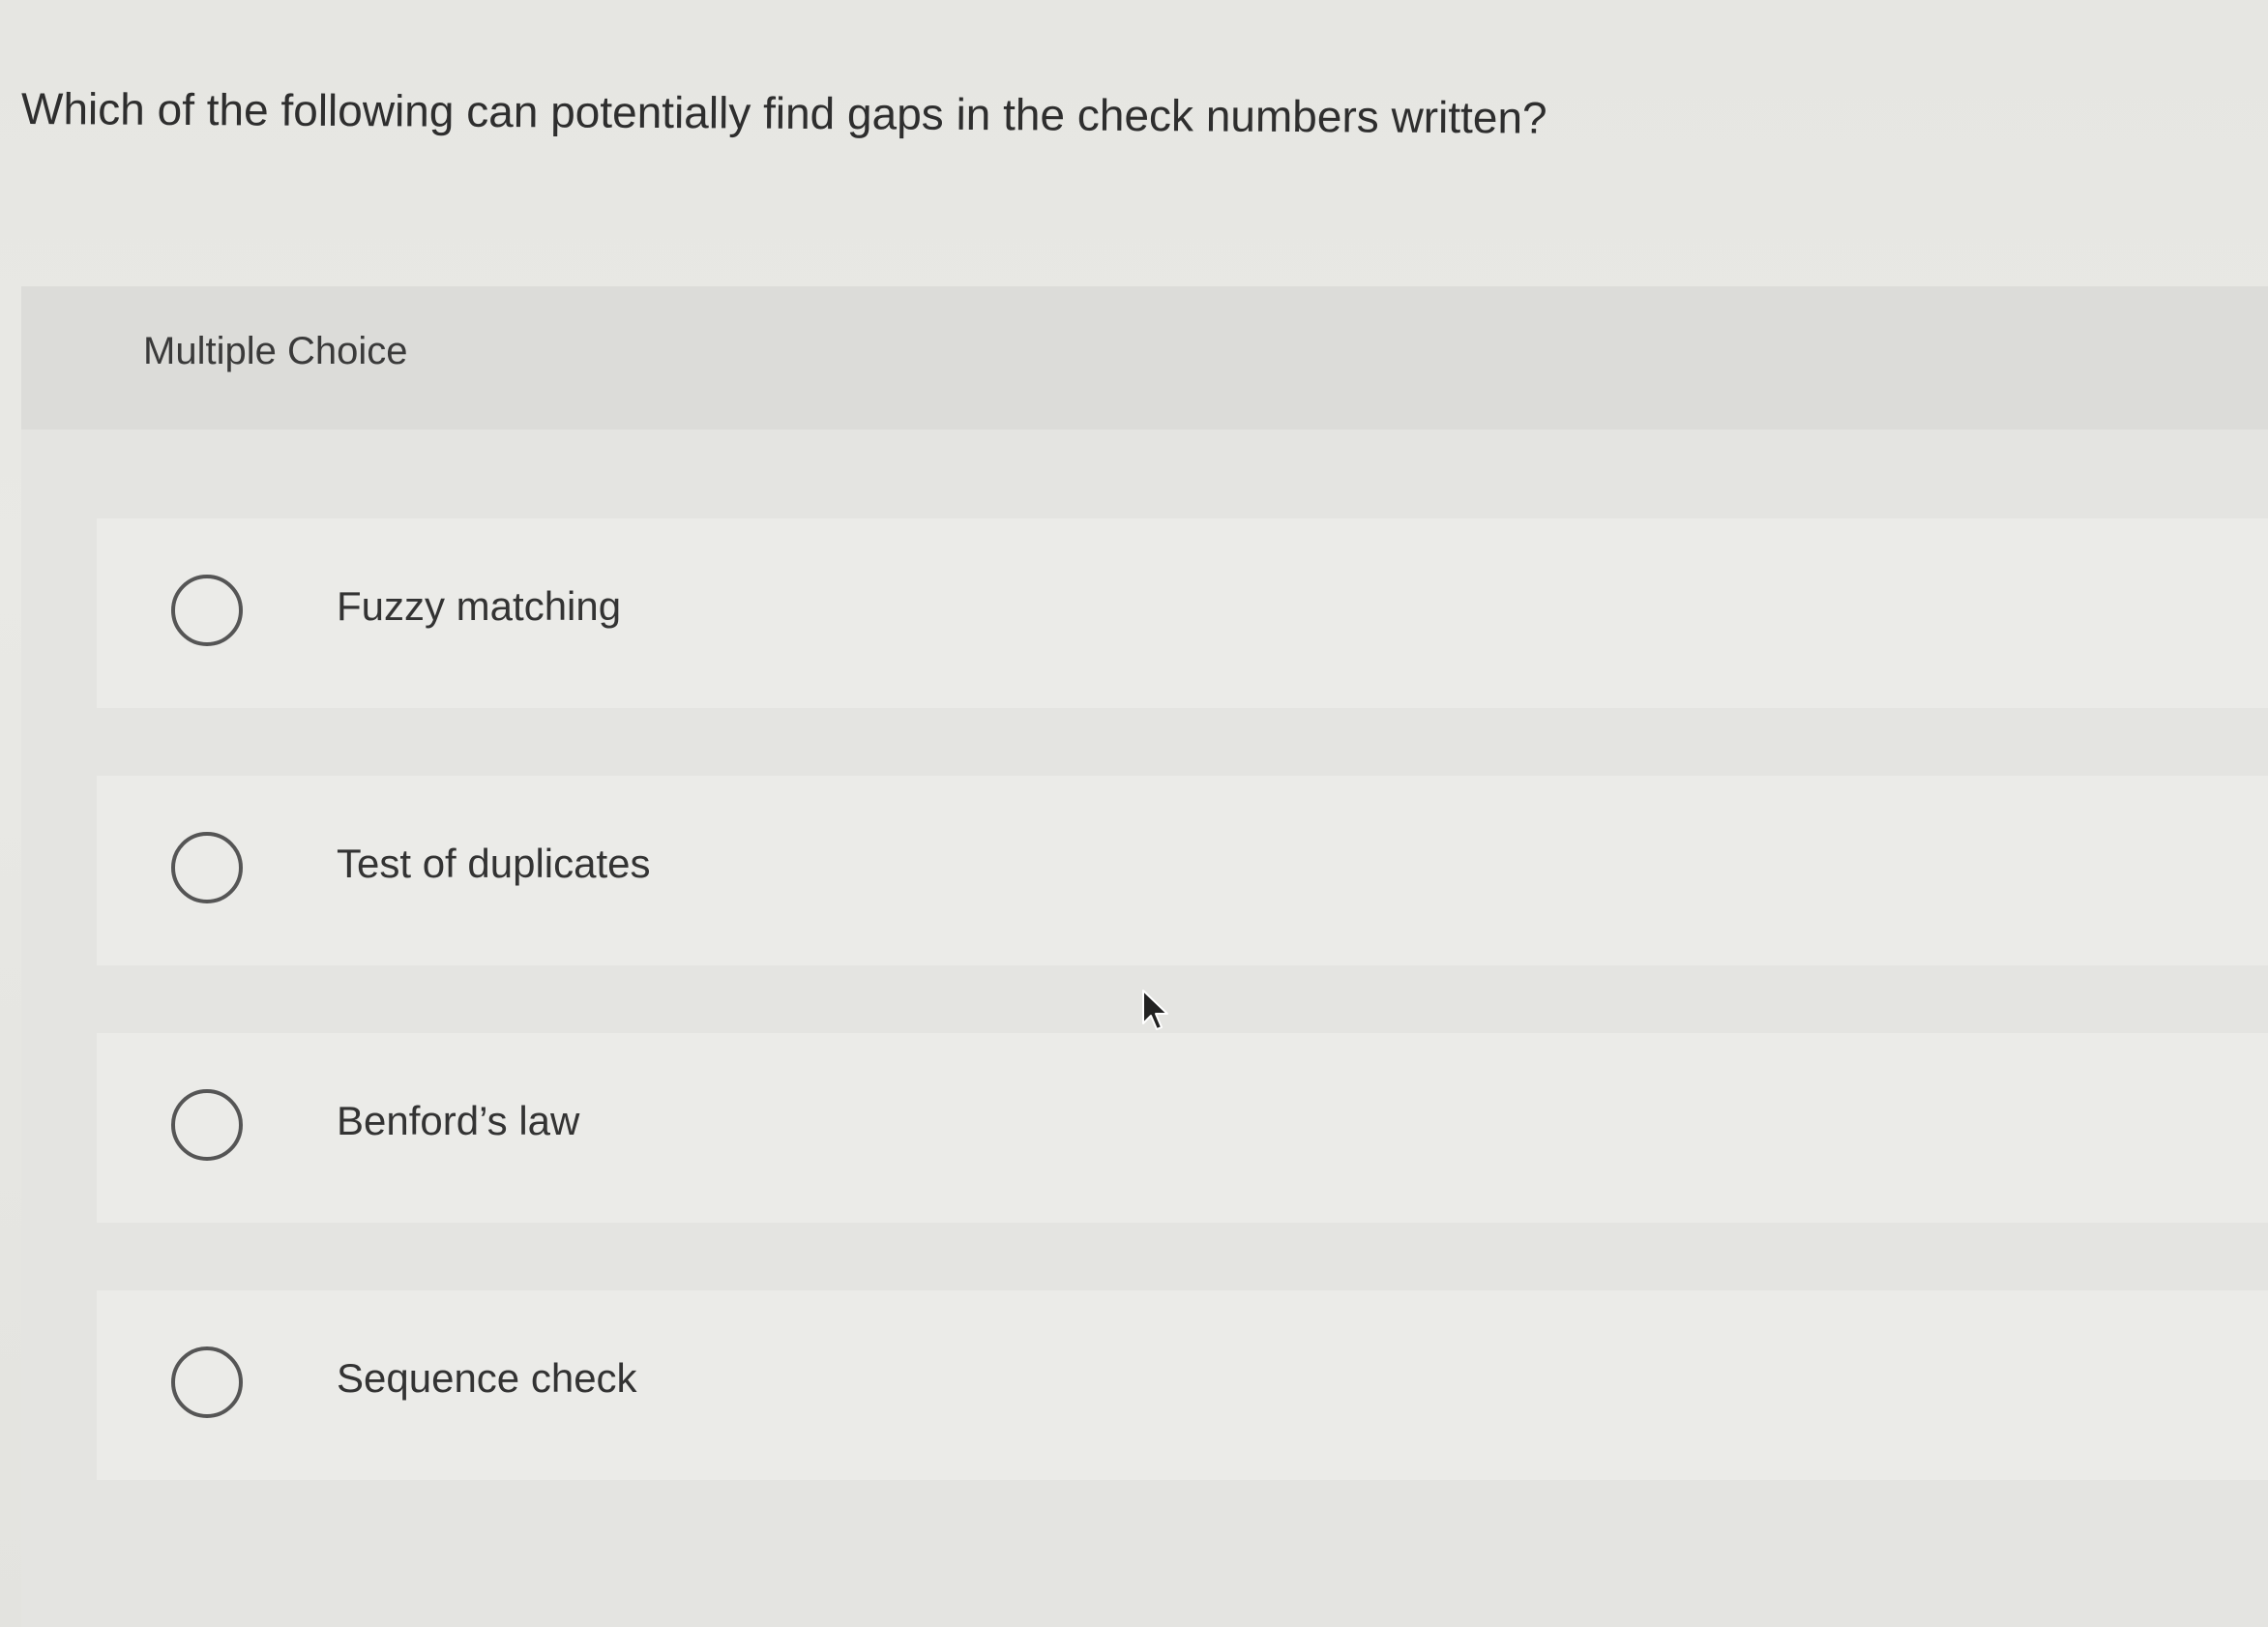 The image size is (2268, 1627). What do you see at coordinates (275, 351) in the screenshot?
I see `multiple-choice-label: Multiple Choice` at bounding box center [275, 351].